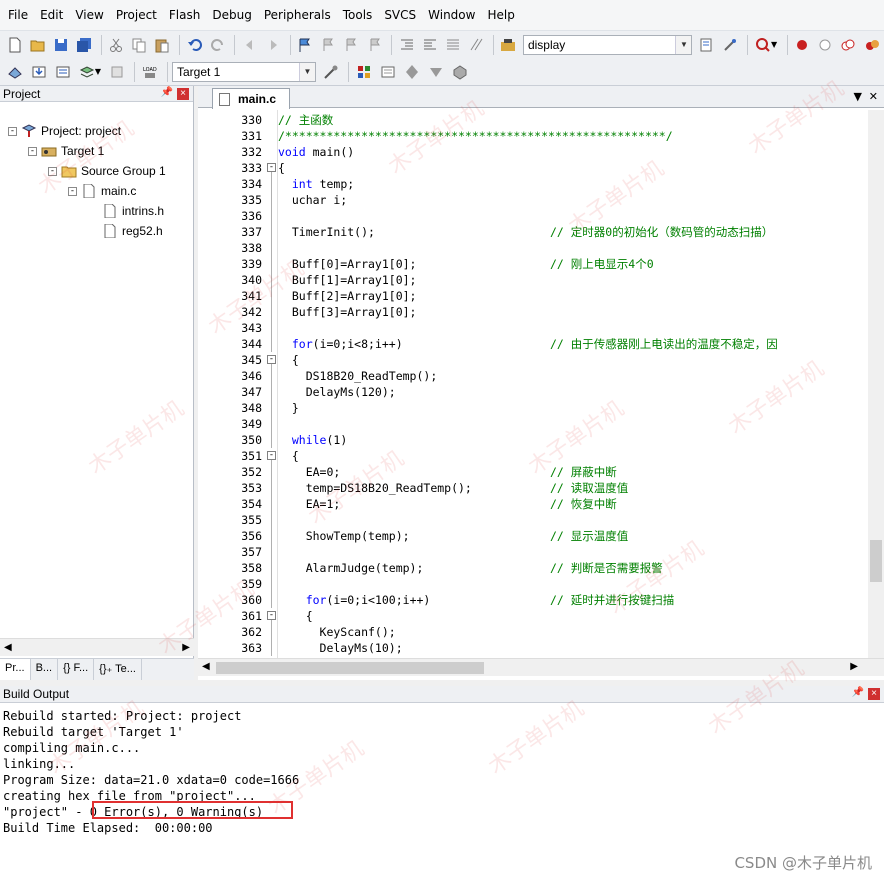 Image resolution: width=884 pixels, height=881 pixels. Describe the element at coordinates (388, 72) in the screenshot. I see `file-extensions-icon` at that location.